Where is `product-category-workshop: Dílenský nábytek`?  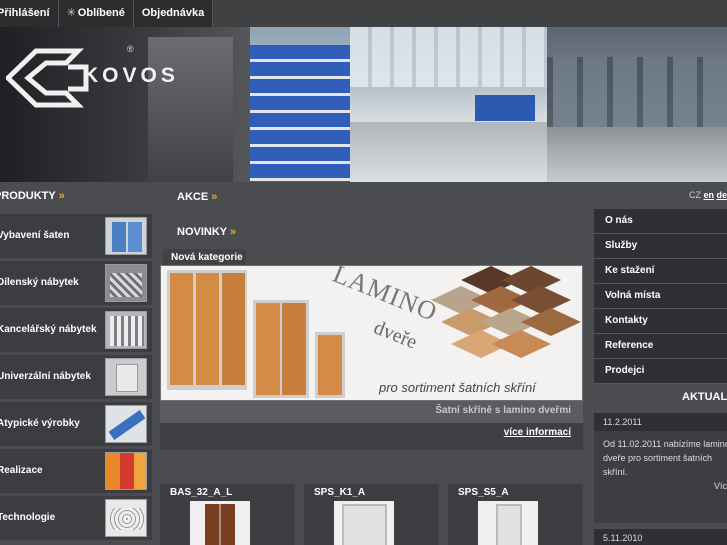 product-category-workshop: Dílenský nábytek is located at coordinates (76, 283).